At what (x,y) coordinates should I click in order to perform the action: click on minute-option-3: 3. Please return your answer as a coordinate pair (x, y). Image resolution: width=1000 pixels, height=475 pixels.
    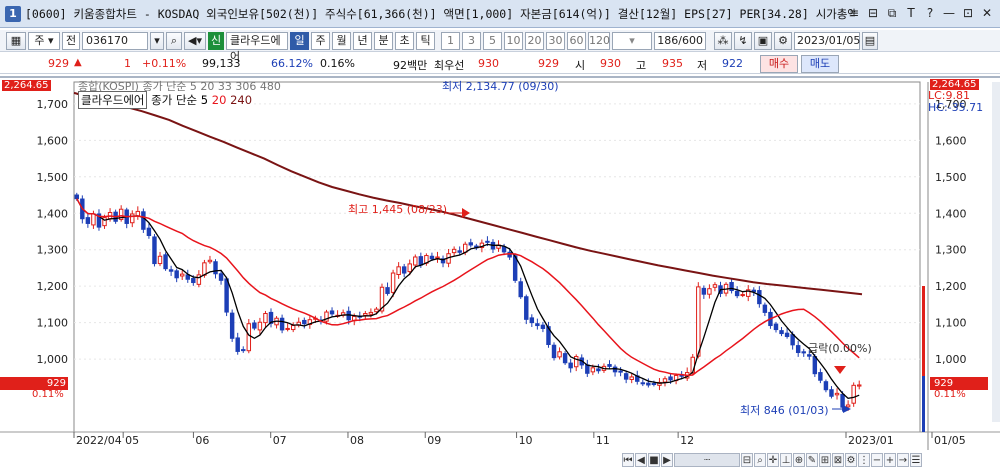
    Looking at the image, I should click on (471, 40).